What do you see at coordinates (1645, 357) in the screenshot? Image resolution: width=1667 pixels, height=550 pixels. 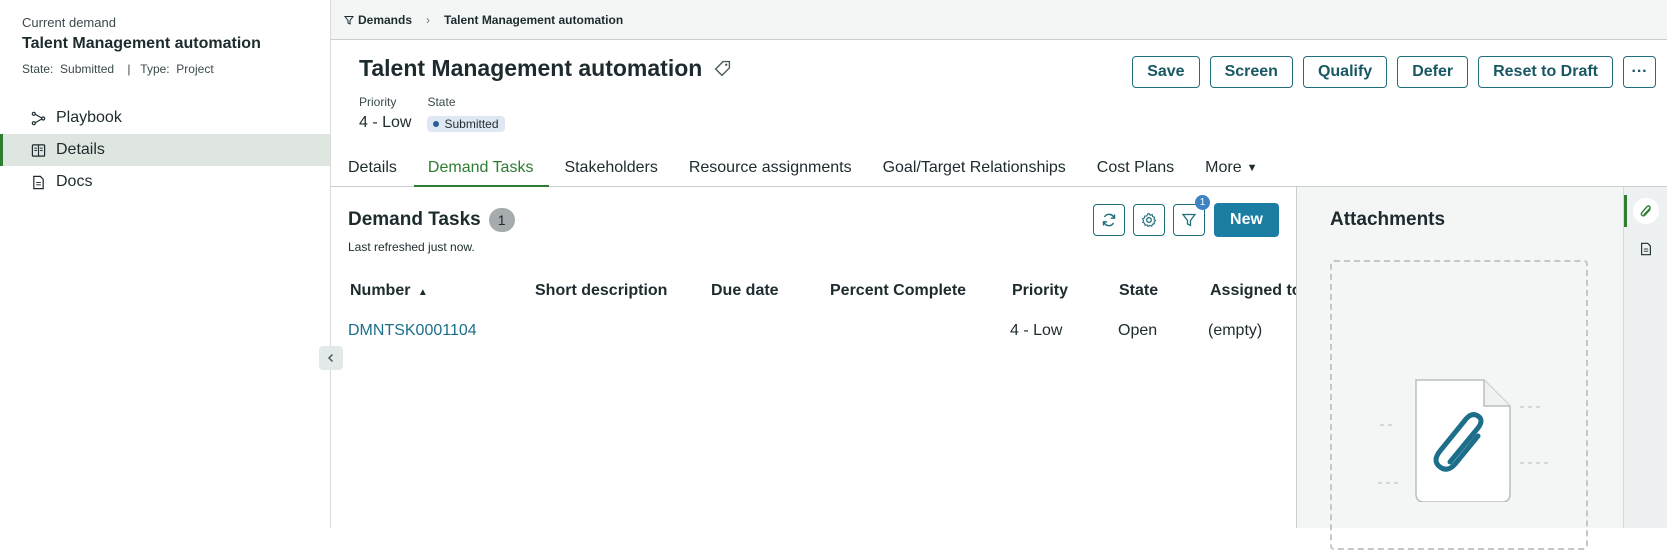 I see `right-rail` at bounding box center [1645, 357].